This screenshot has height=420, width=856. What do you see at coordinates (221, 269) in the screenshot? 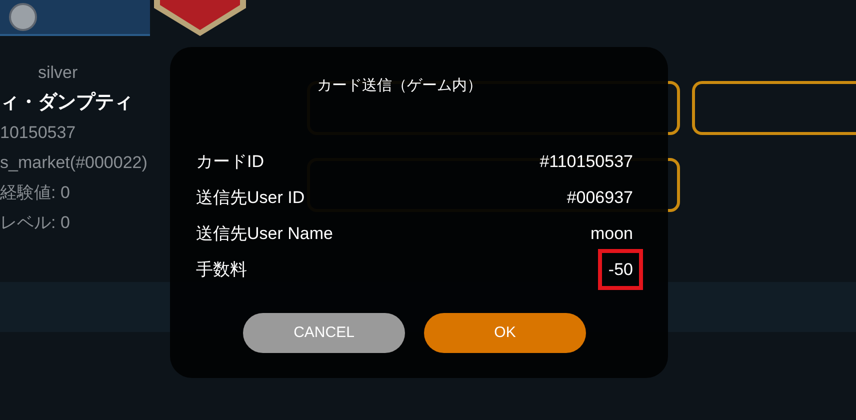
I see `field-label: 手数料` at bounding box center [221, 269].